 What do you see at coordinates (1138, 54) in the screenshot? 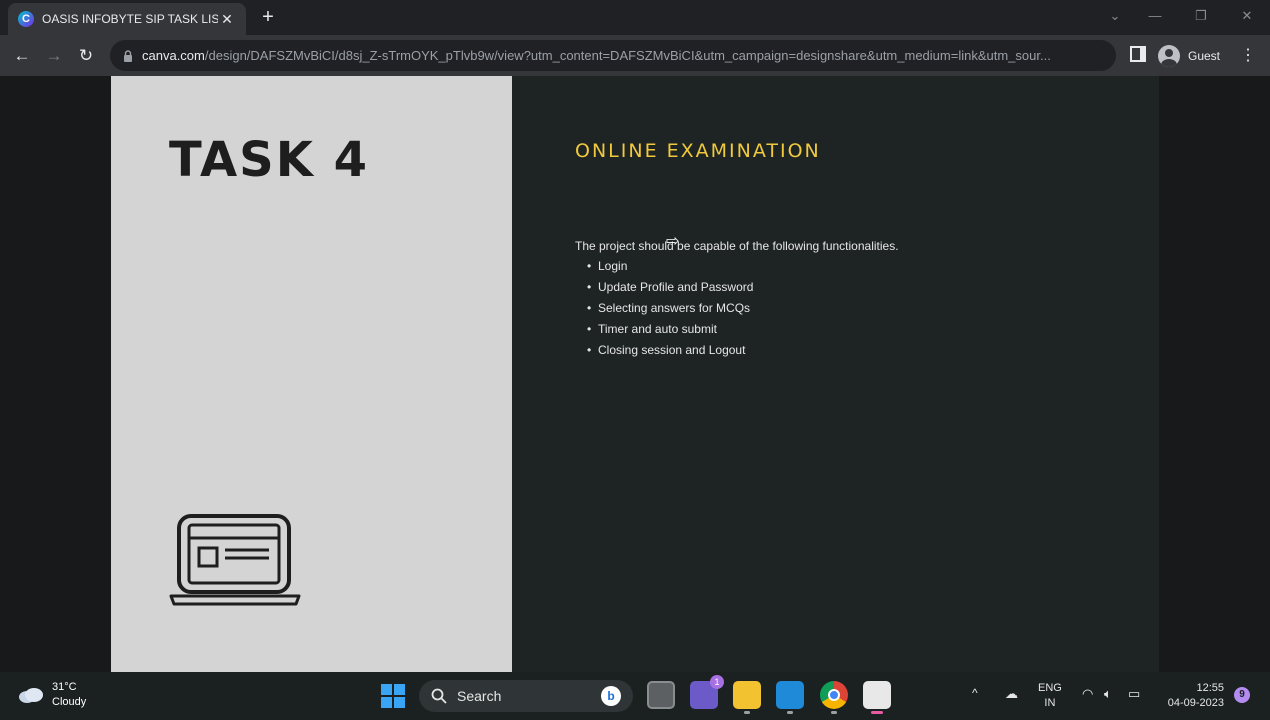
I see `side-panel-icon` at bounding box center [1138, 54].